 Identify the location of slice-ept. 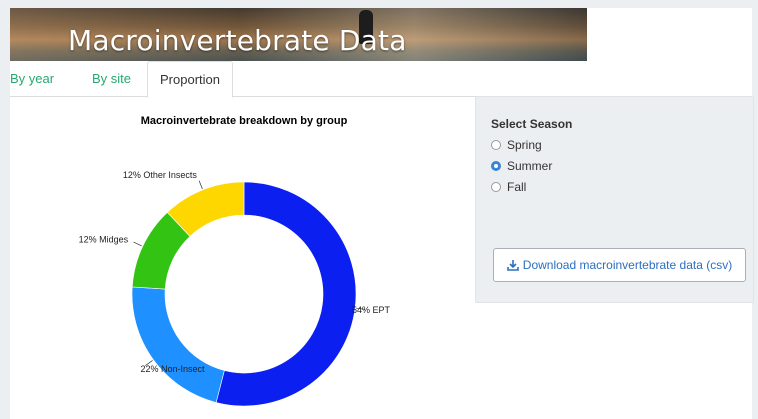
(286, 294).